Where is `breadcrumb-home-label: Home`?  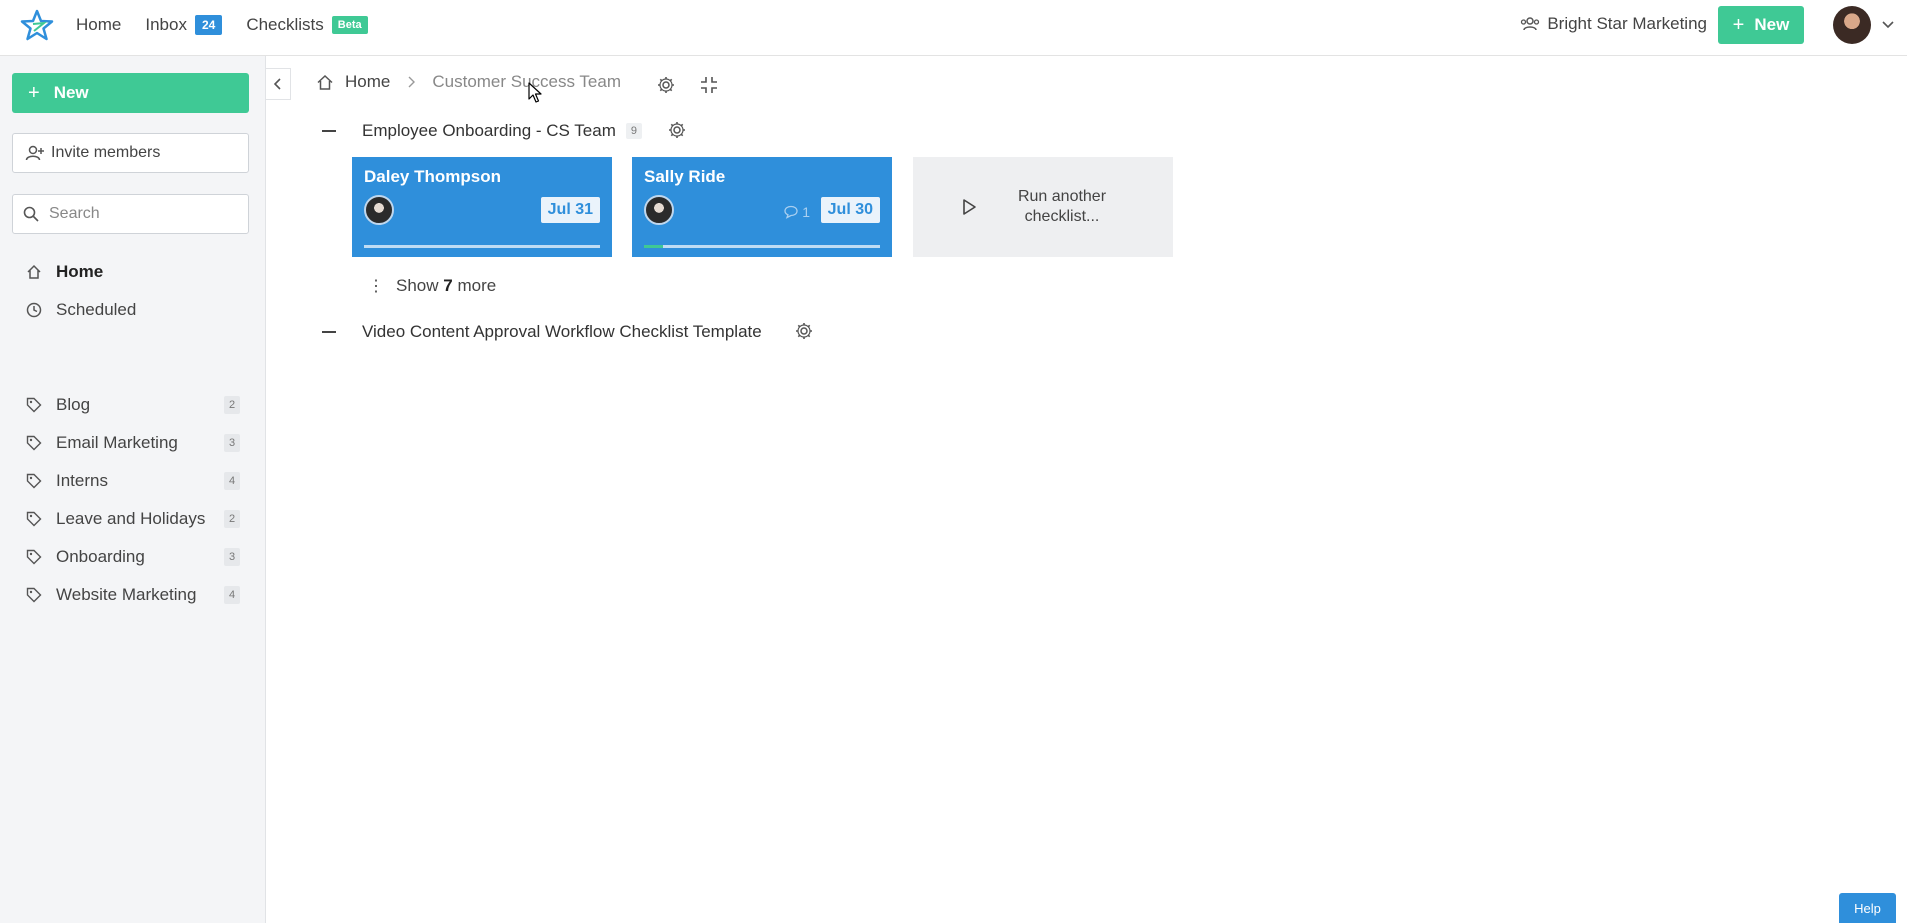
breadcrumb-home-label: Home is located at coordinates (368, 81).